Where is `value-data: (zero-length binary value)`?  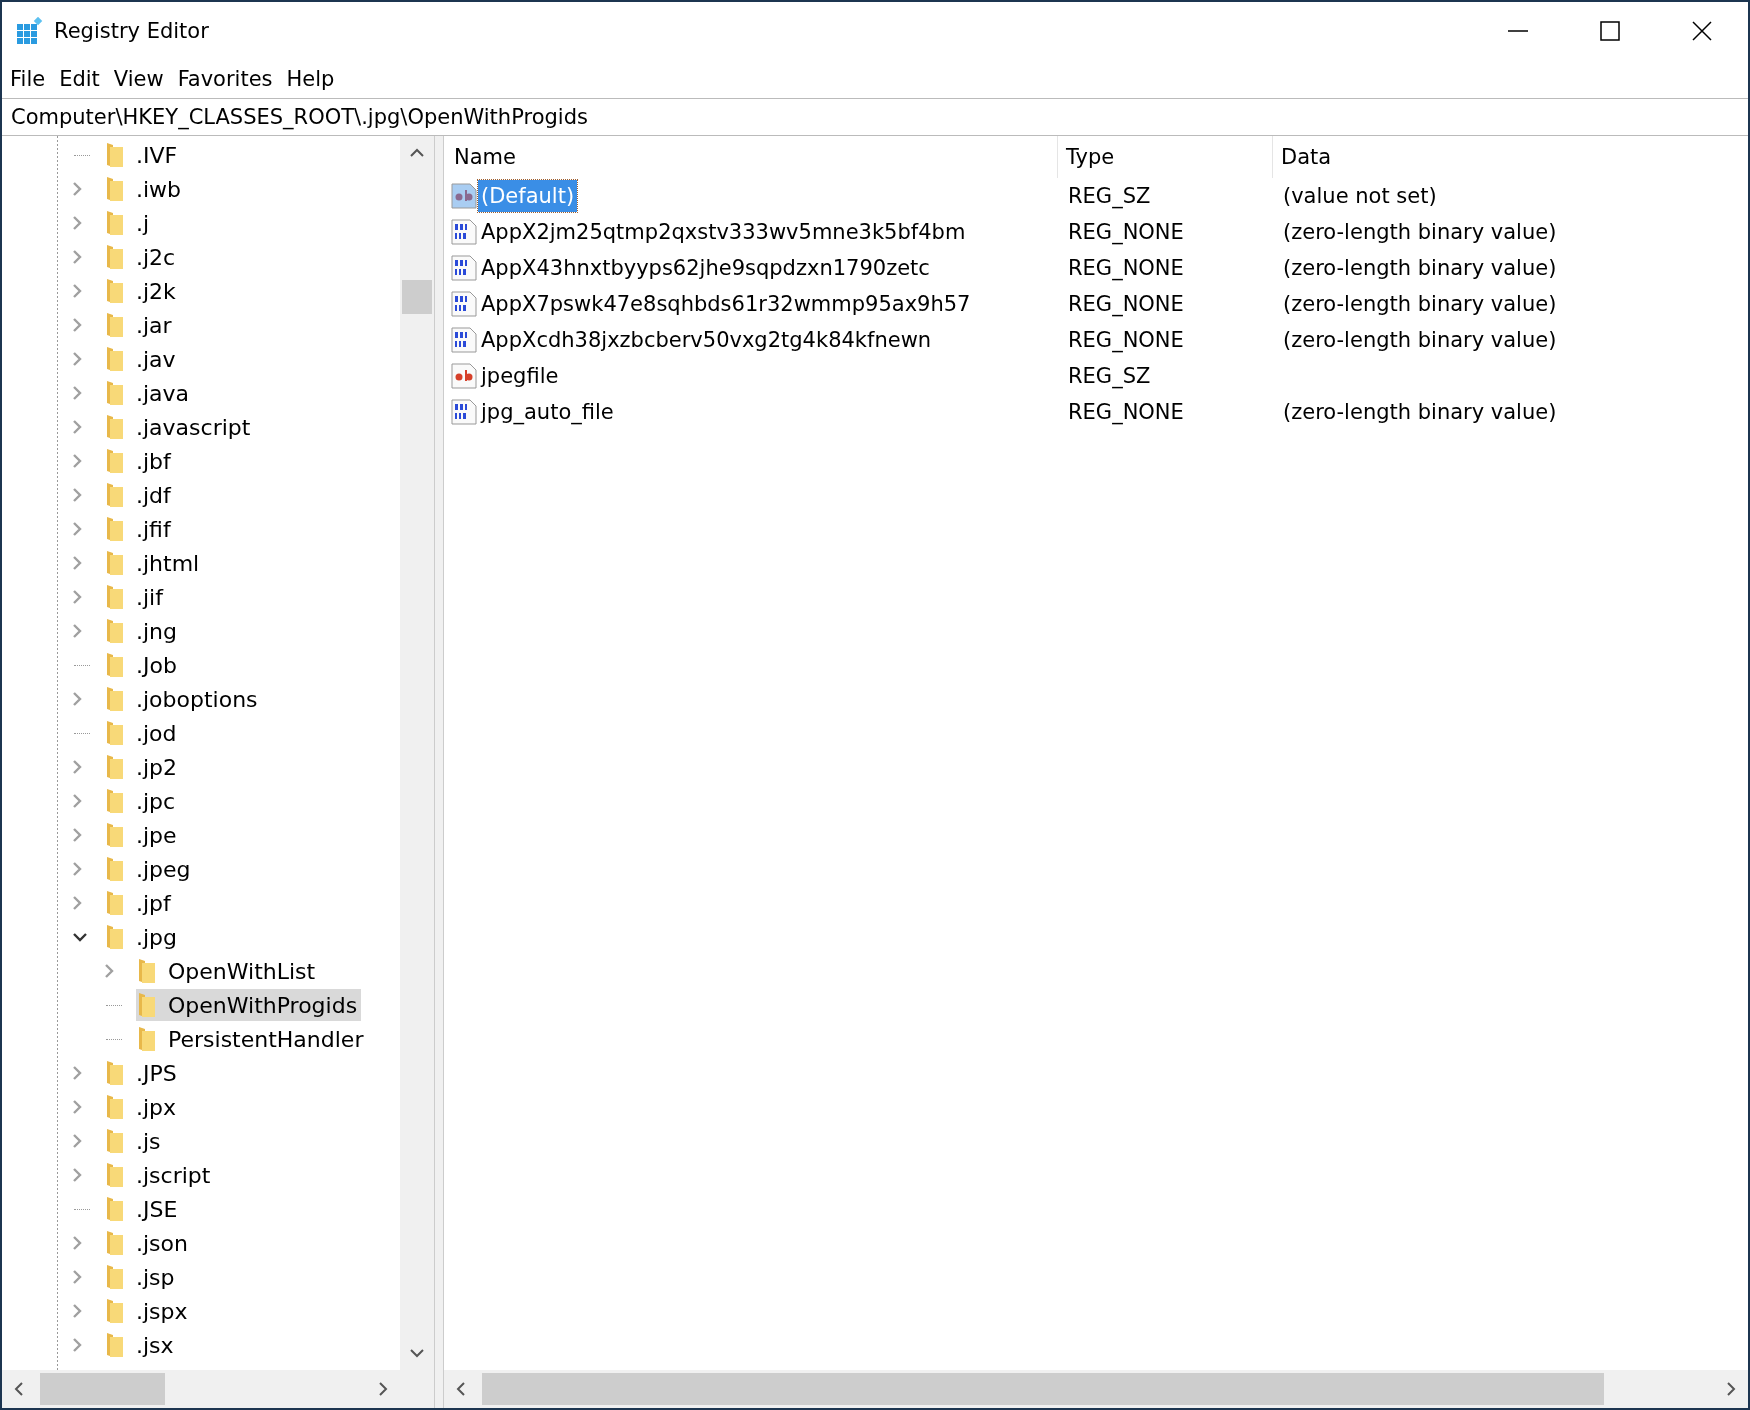
value-data: (zero-length binary value) is located at coordinates (1420, 304).